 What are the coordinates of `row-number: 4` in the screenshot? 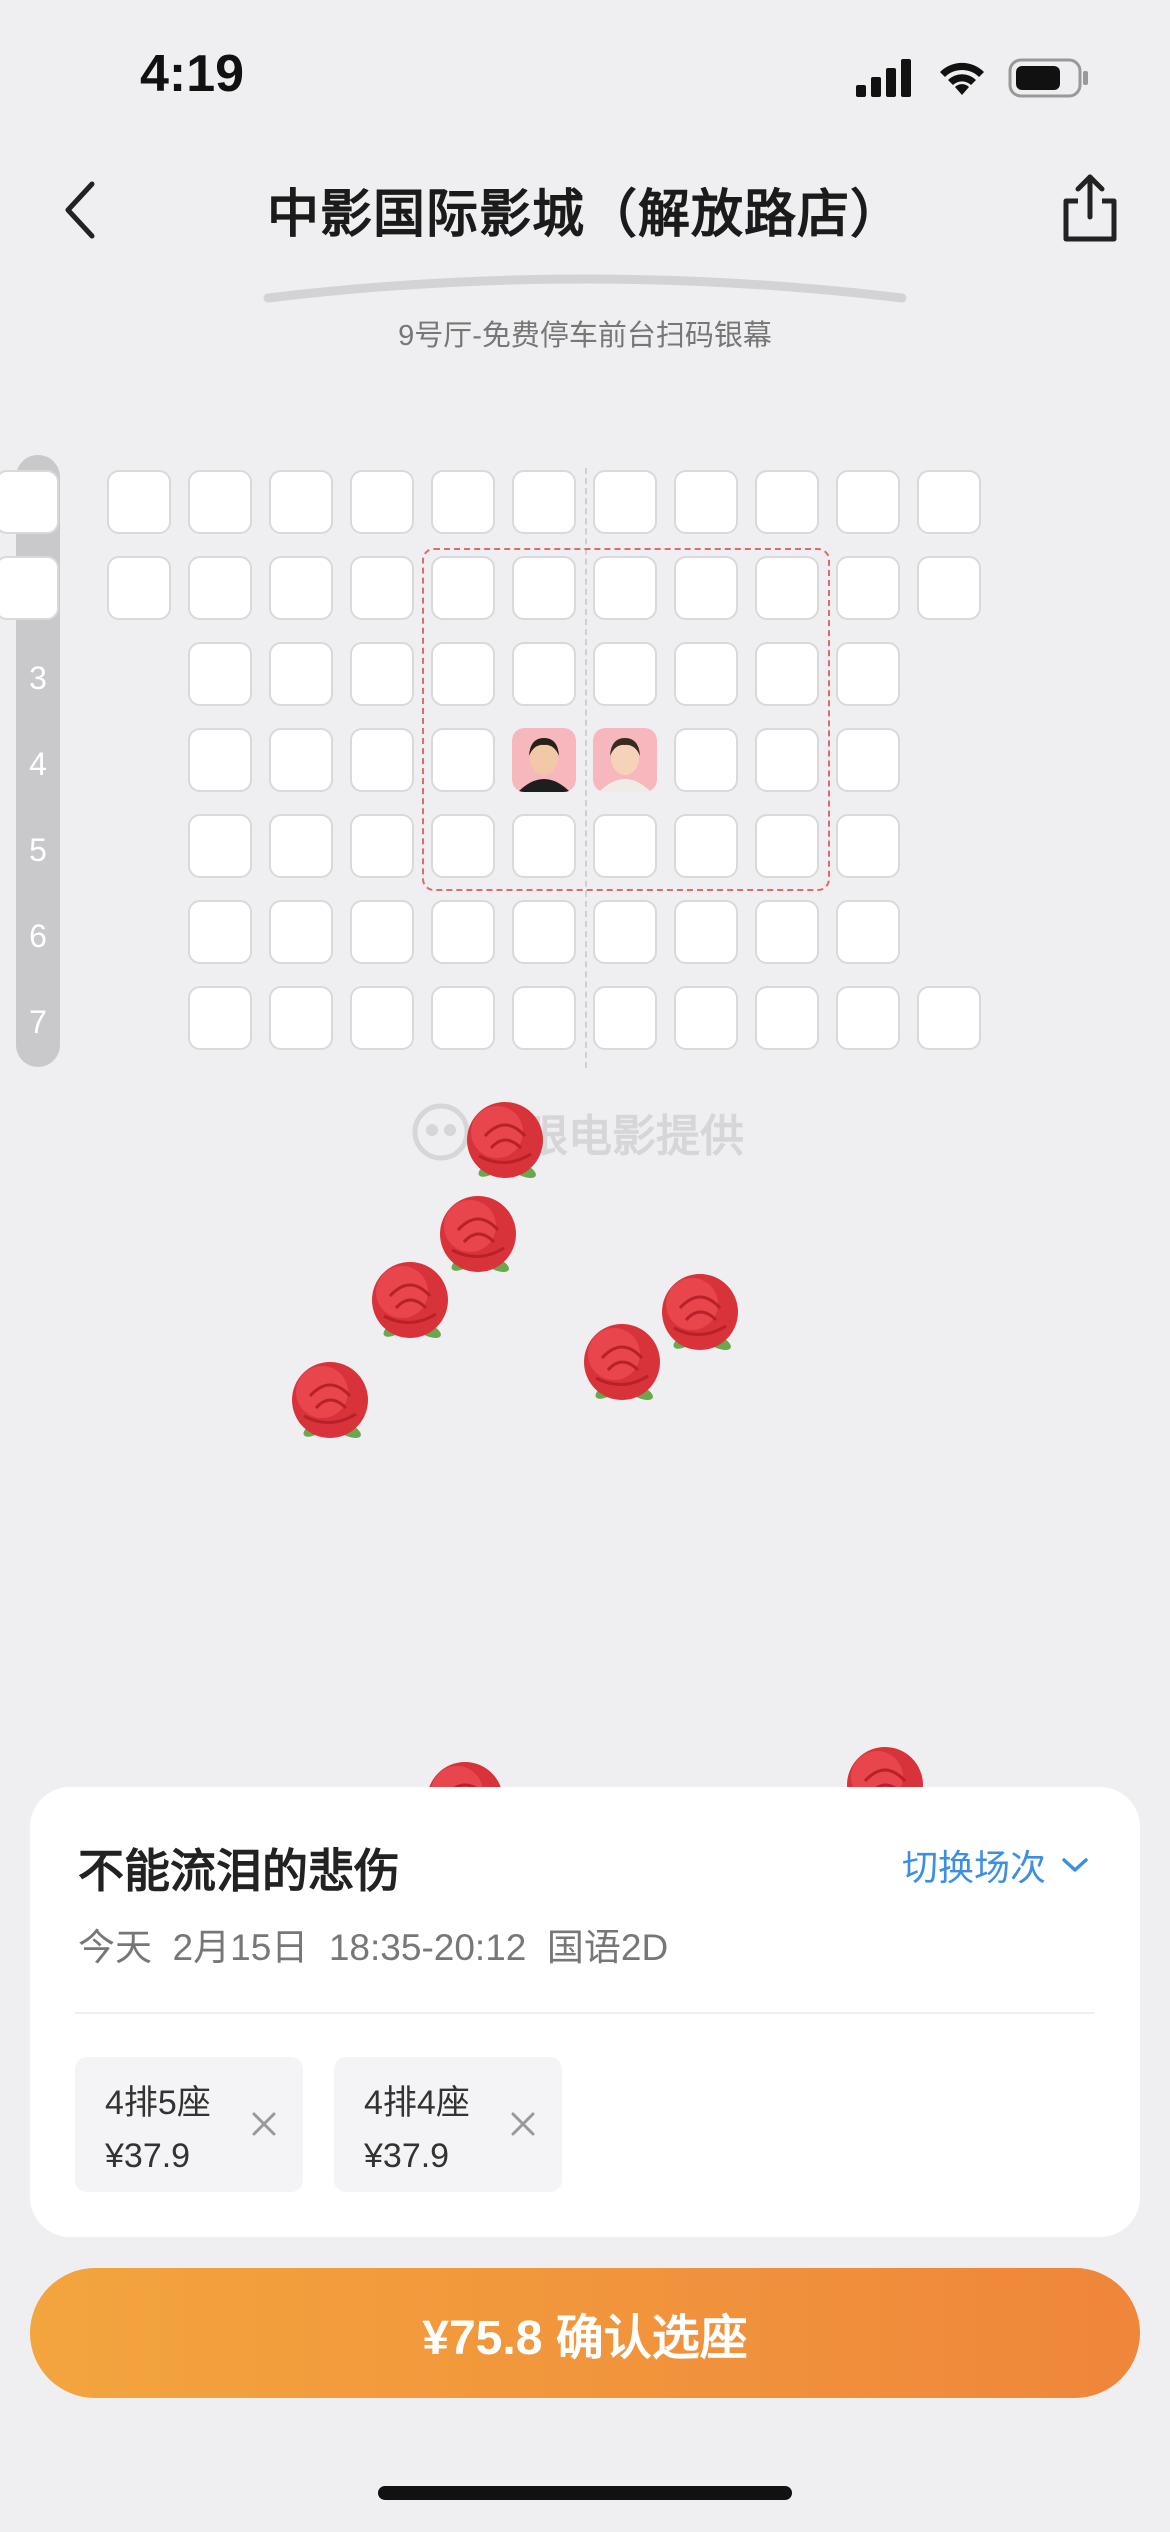 It's located at (38, 764).